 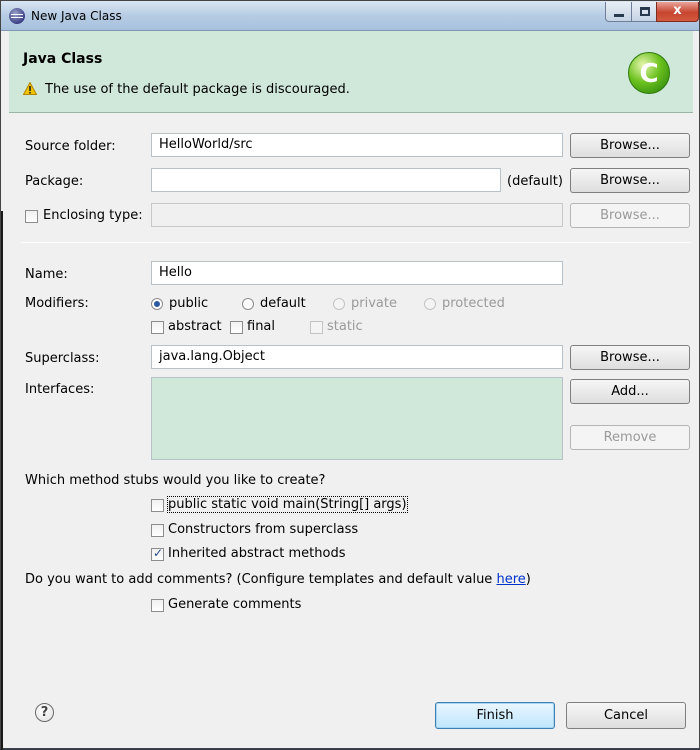 I want to click on stub-inherited-abstract-checkbox, so click(x=157, y=553).